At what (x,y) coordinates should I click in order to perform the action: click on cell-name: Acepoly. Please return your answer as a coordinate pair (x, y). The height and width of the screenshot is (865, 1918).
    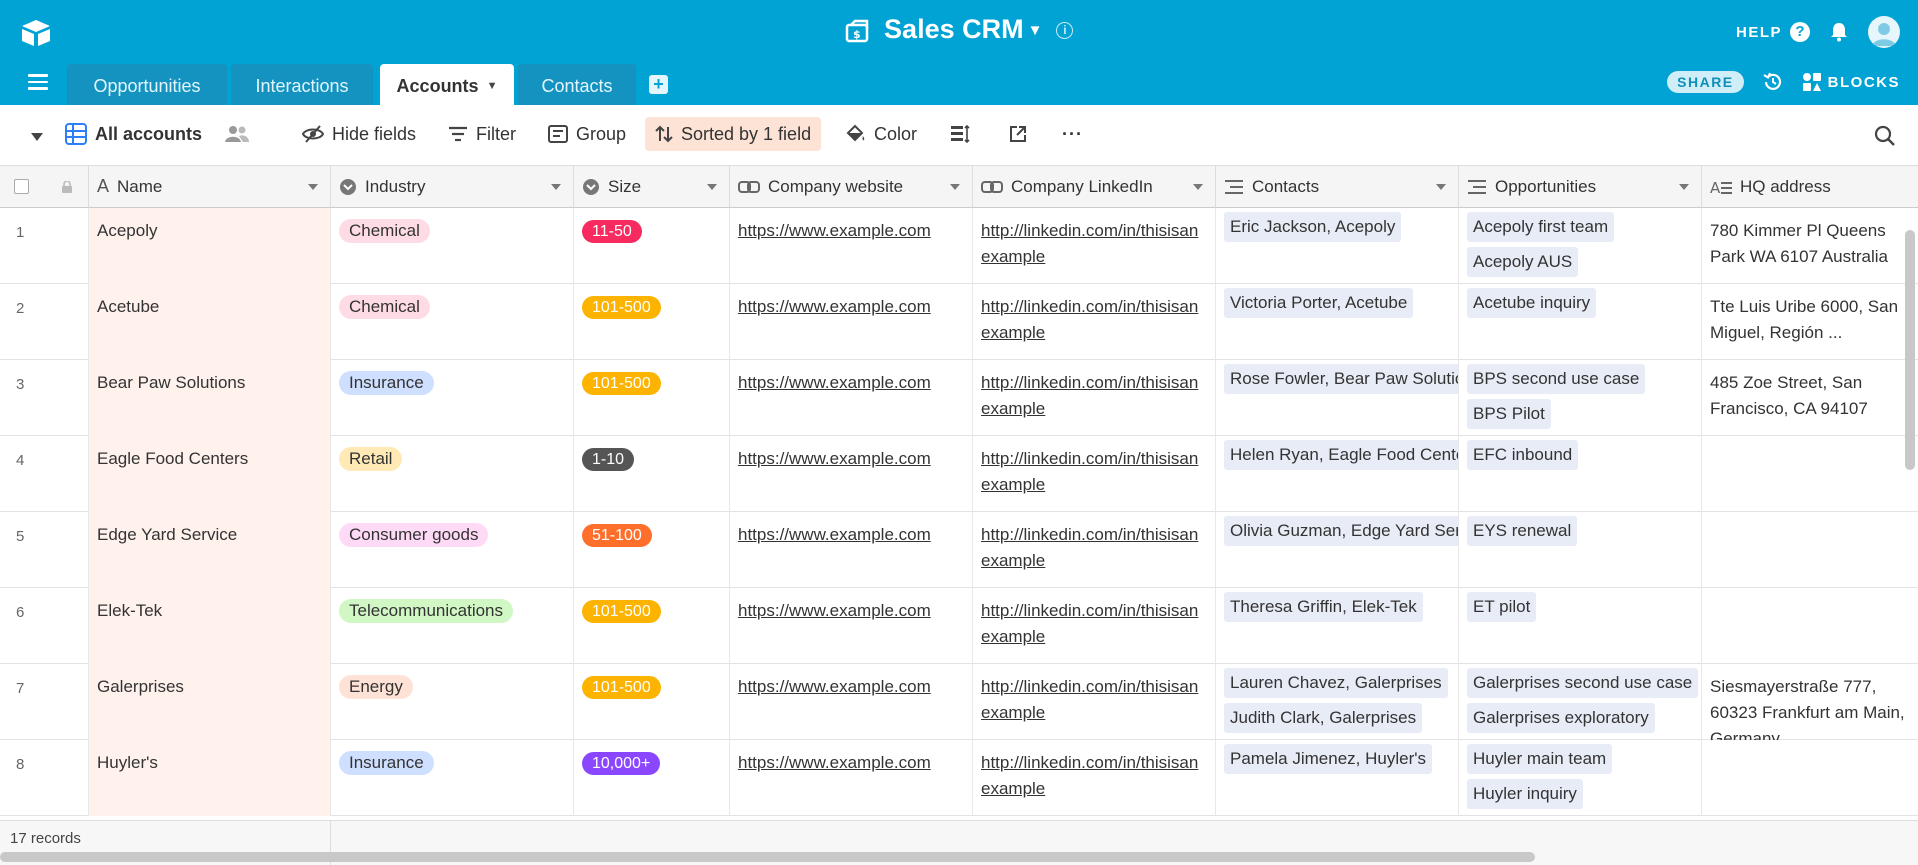
    Looking at the image, I should click on (210, 246).